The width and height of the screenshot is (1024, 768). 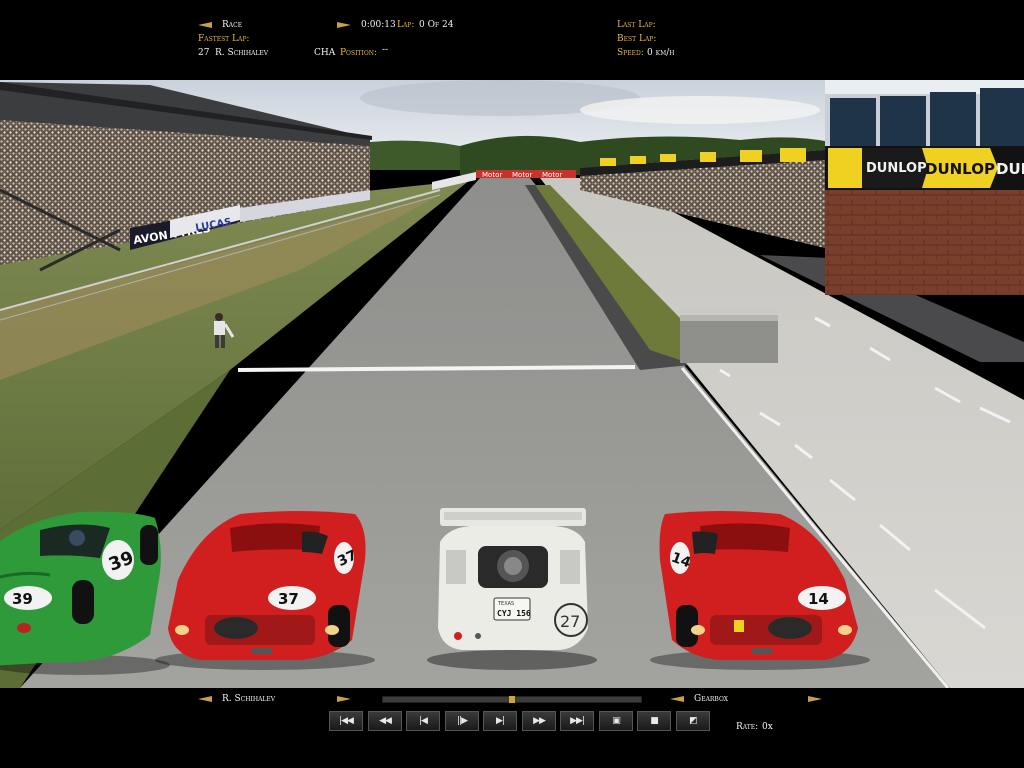 What do you see at coordinates (661, 53) in the screenshot?
I see `speed-value: 0 km/h` at bounding box center [661, 53].